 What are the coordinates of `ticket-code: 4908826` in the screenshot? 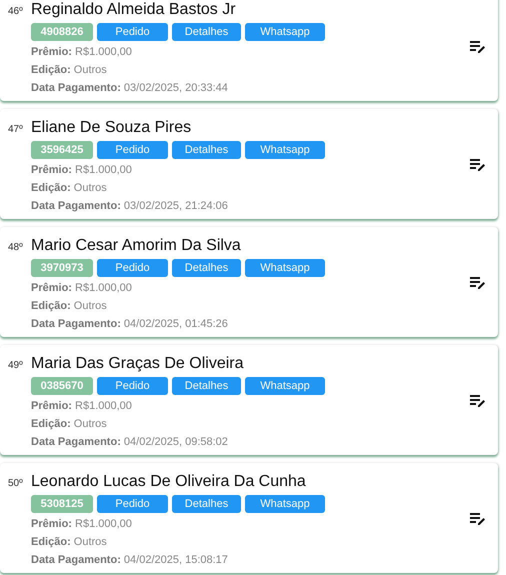 It's located at (62, 32).